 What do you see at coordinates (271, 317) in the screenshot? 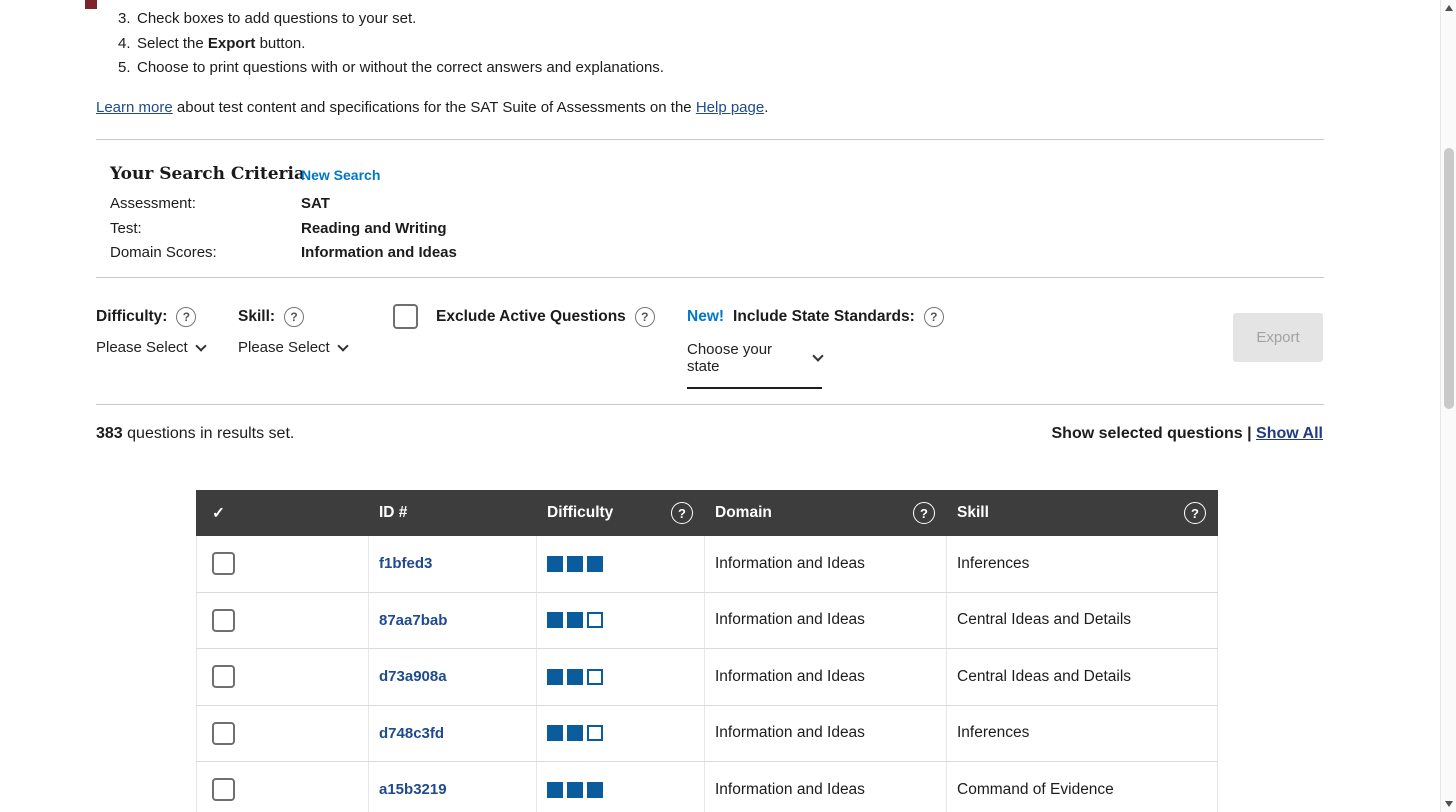
I see `skill-filter-label: Skill: ?` at bounding box center [271, 317].